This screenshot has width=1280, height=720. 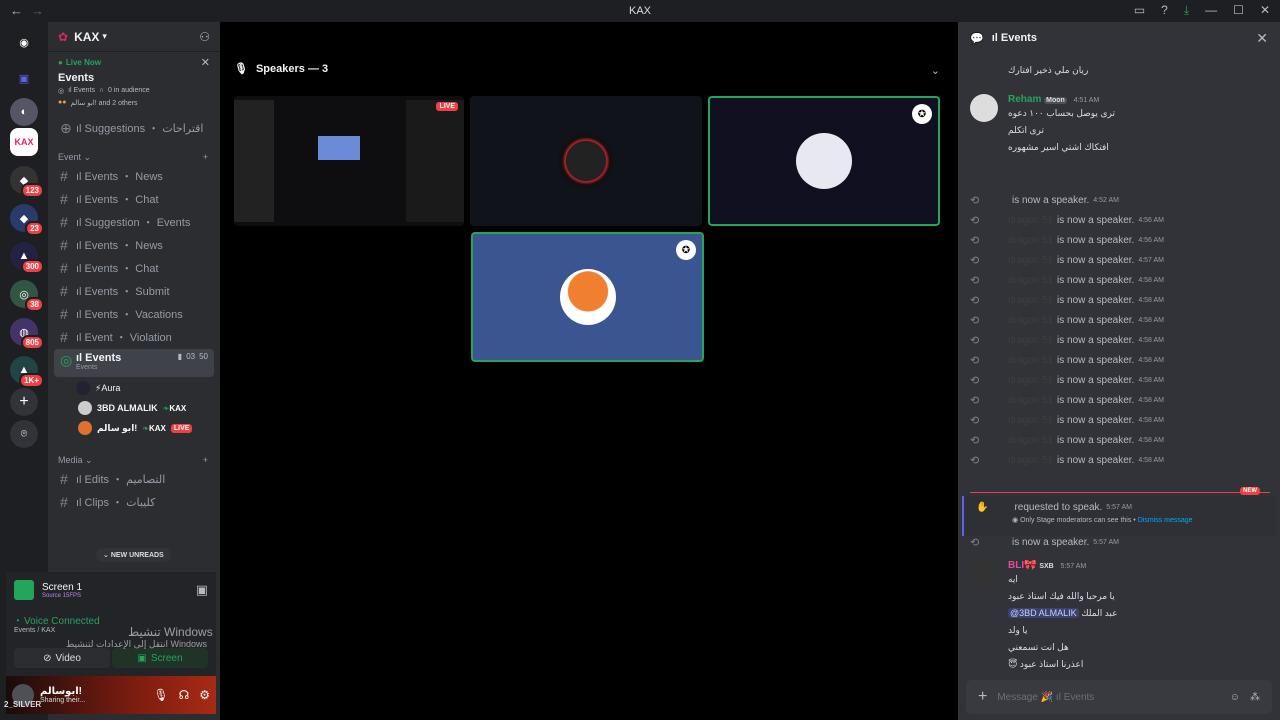 What do you see at coordinates (27, 296) in the screenshot?
I see `server-icon-6: ◎ 38` at bounding box center [27, 296].